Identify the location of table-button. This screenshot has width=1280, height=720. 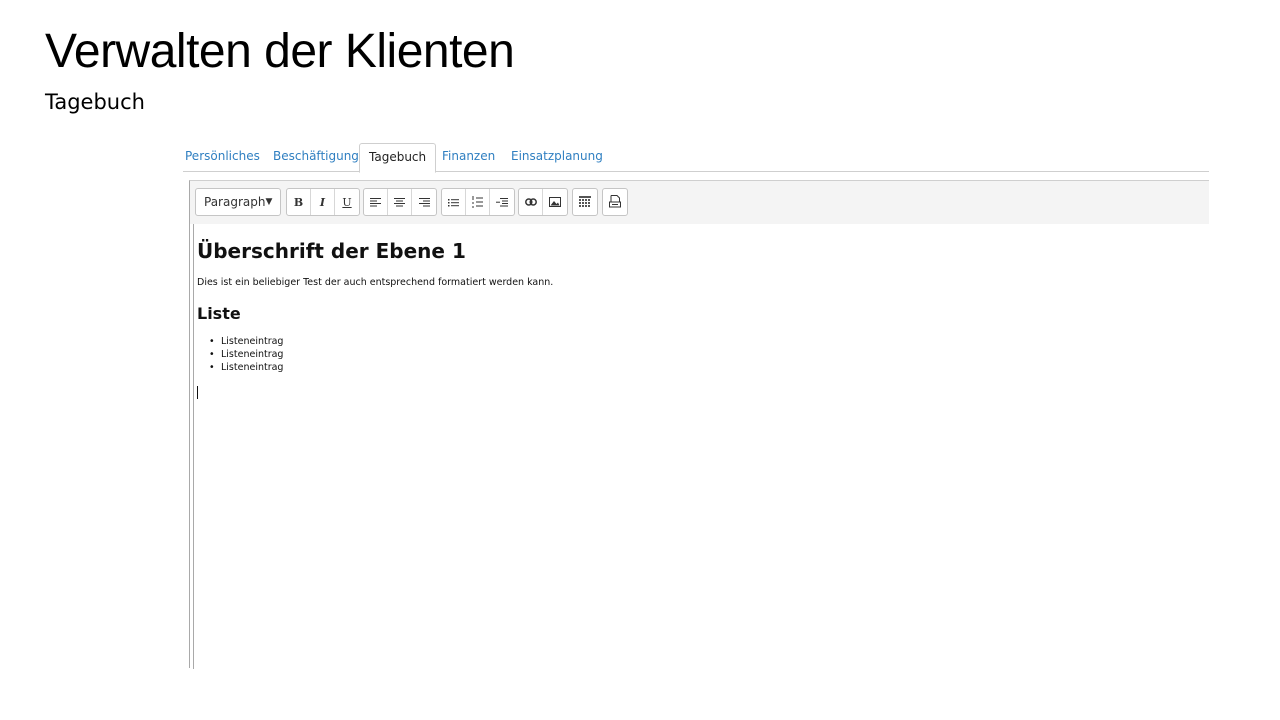
(585, 202).